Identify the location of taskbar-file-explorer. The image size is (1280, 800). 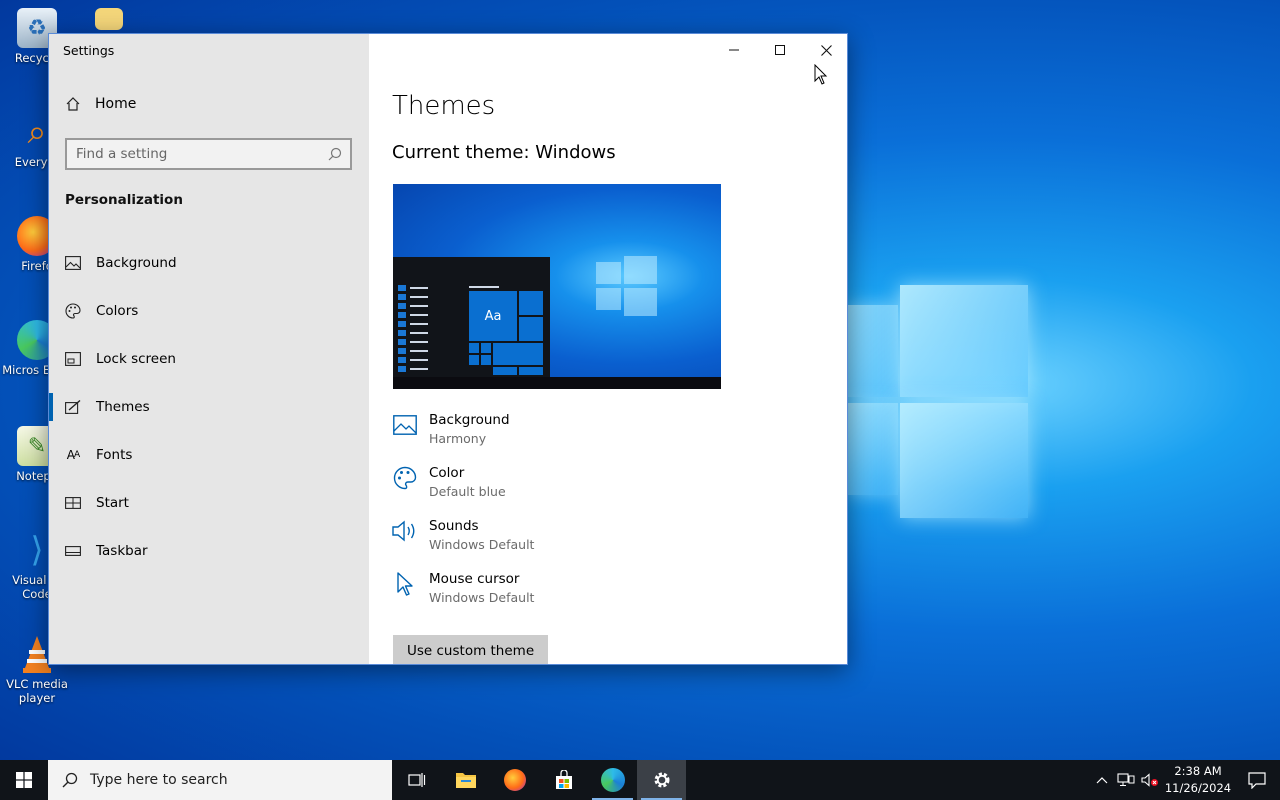
(465, 780).